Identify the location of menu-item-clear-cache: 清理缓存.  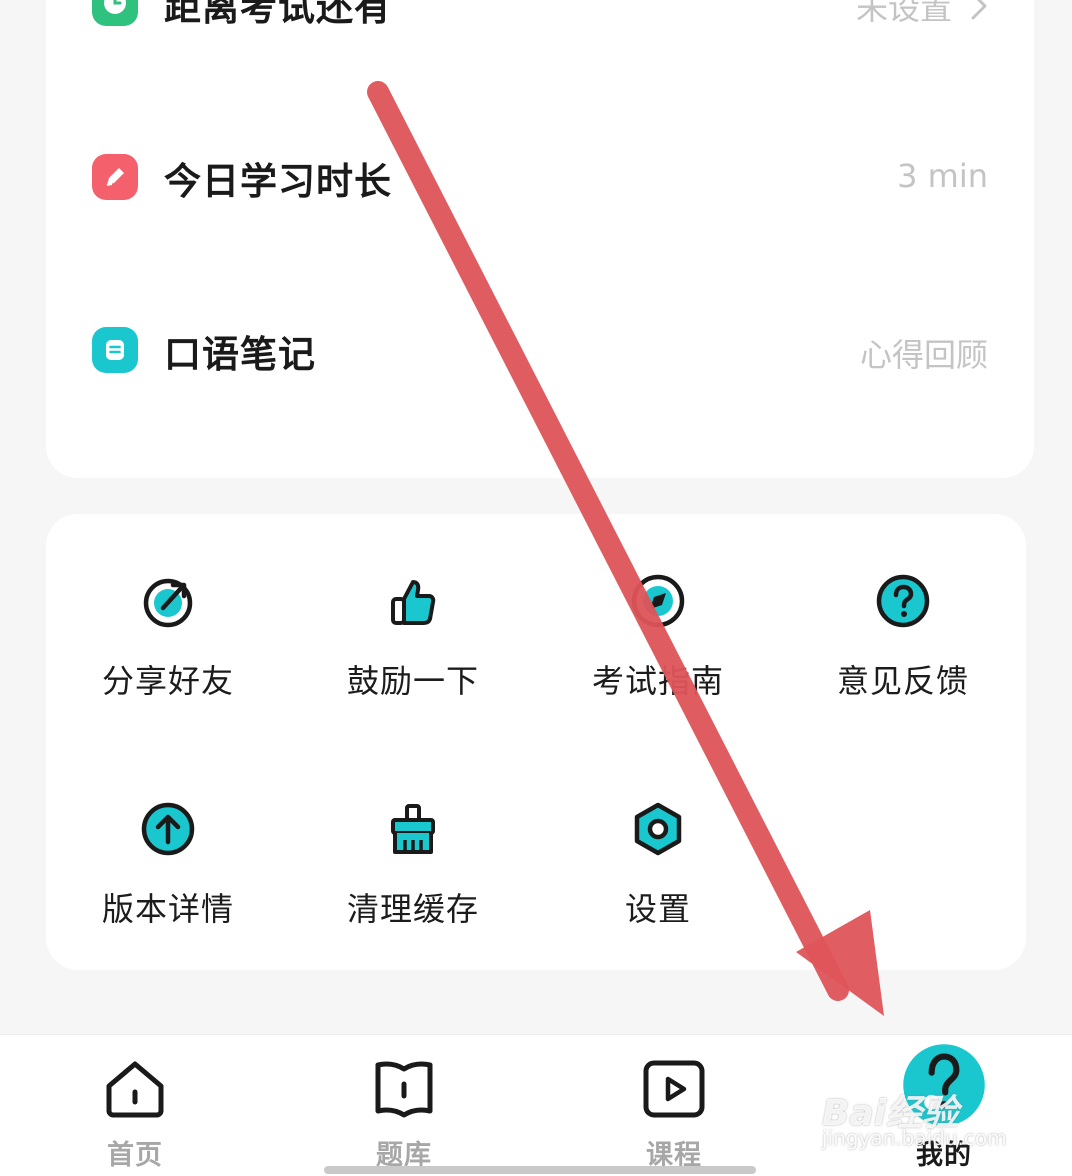
(413, 835).